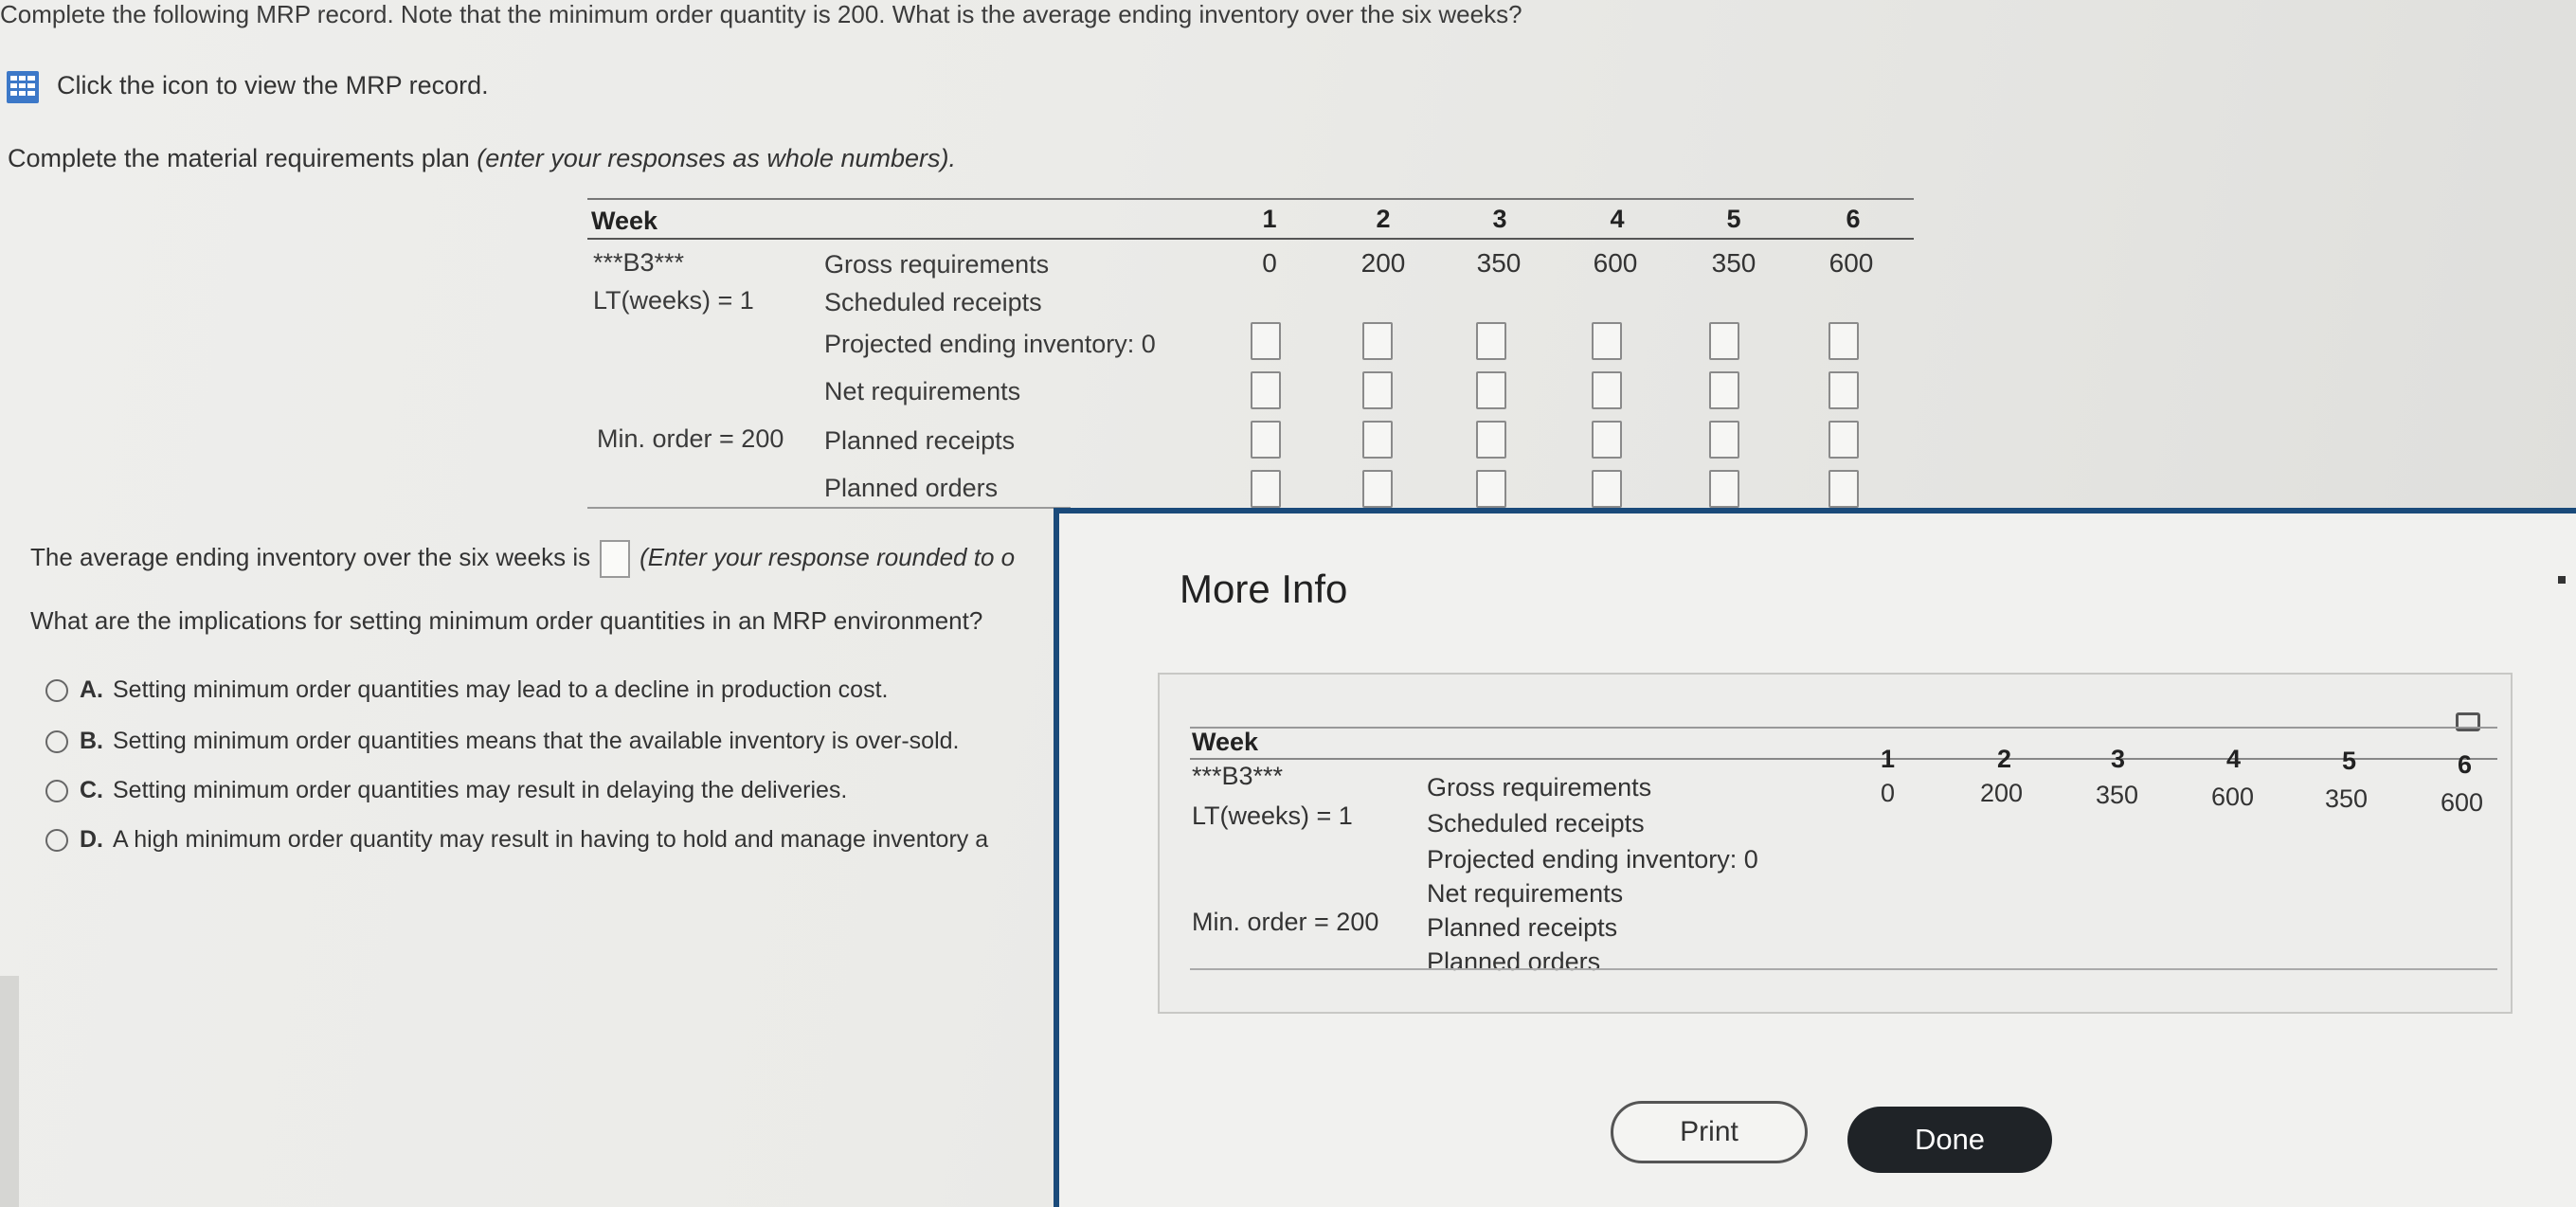 This screenshot has height=1207, width=2576. Describe the element at coordinates (829, 508) in the screenshot. I see `table-bottom-rule` at that location.